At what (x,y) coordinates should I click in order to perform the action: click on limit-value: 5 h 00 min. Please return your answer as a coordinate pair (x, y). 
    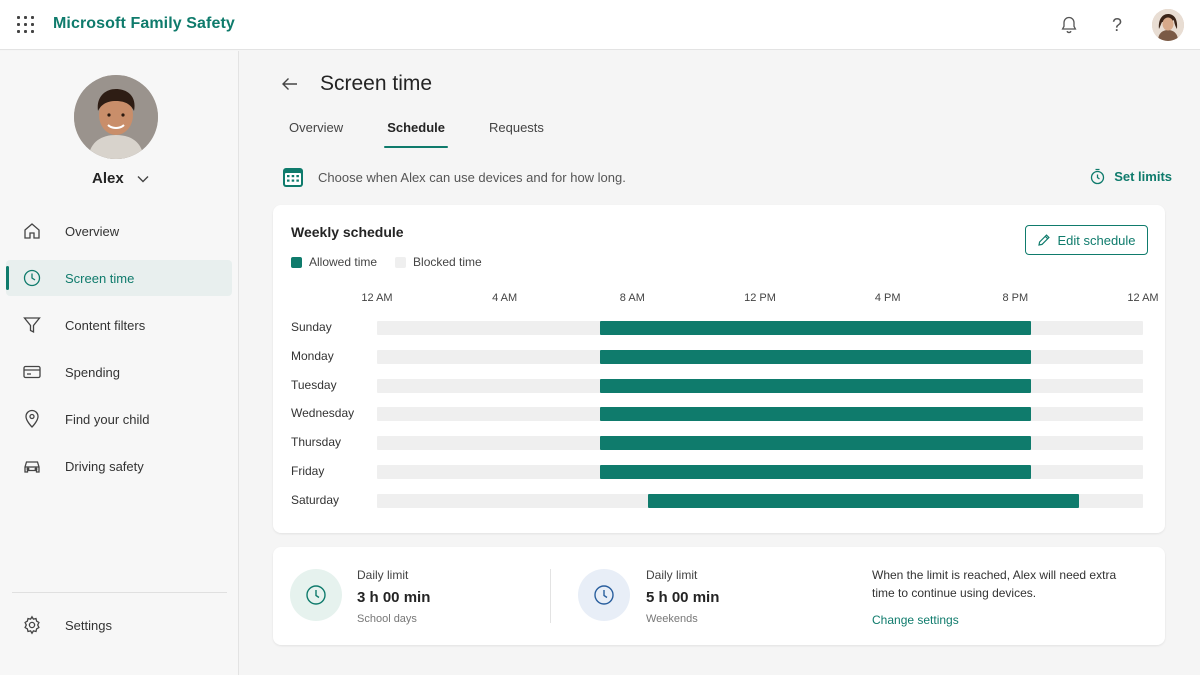
    Looking at the image, I should click on (683, 597).